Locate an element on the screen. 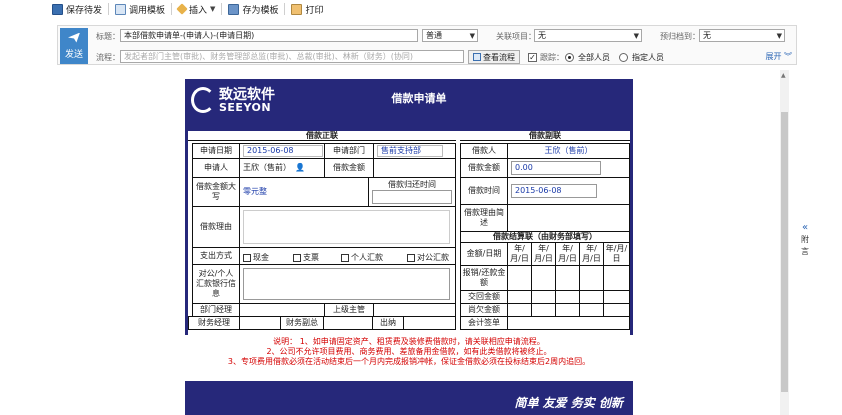 The height and width of the screenshot is (415, 842). apply-dept-cell: 售前支持部 is located at coordinates (414, 151).